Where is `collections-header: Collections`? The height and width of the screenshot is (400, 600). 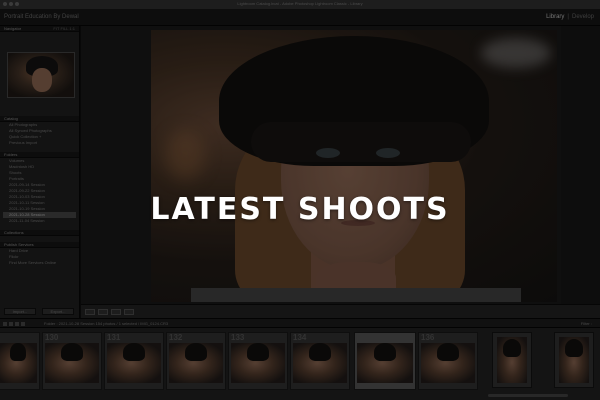
collections-header: Collections is located at coordinates (39, 233).